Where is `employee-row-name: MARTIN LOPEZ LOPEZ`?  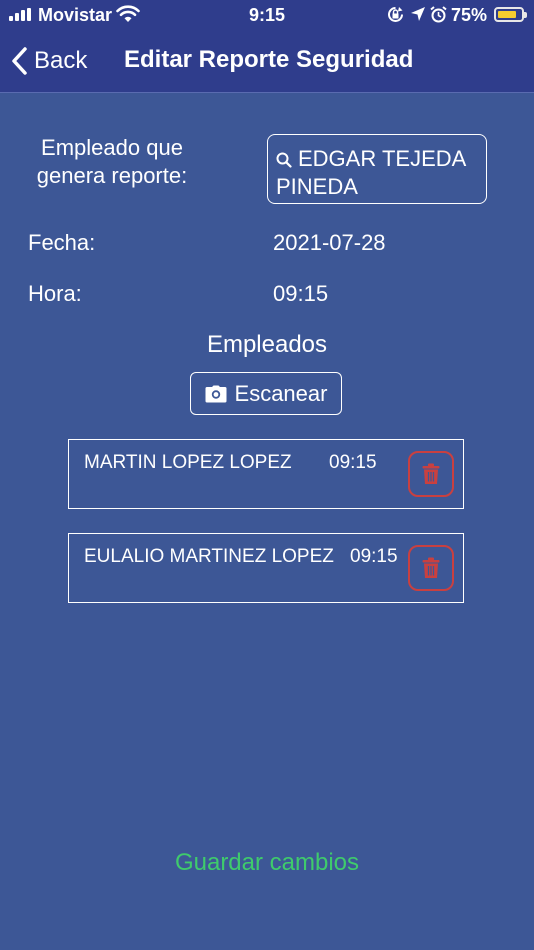 employee-row-name: MARTIN LOPEZ LOPEZ is located at coordinates (188, 462).